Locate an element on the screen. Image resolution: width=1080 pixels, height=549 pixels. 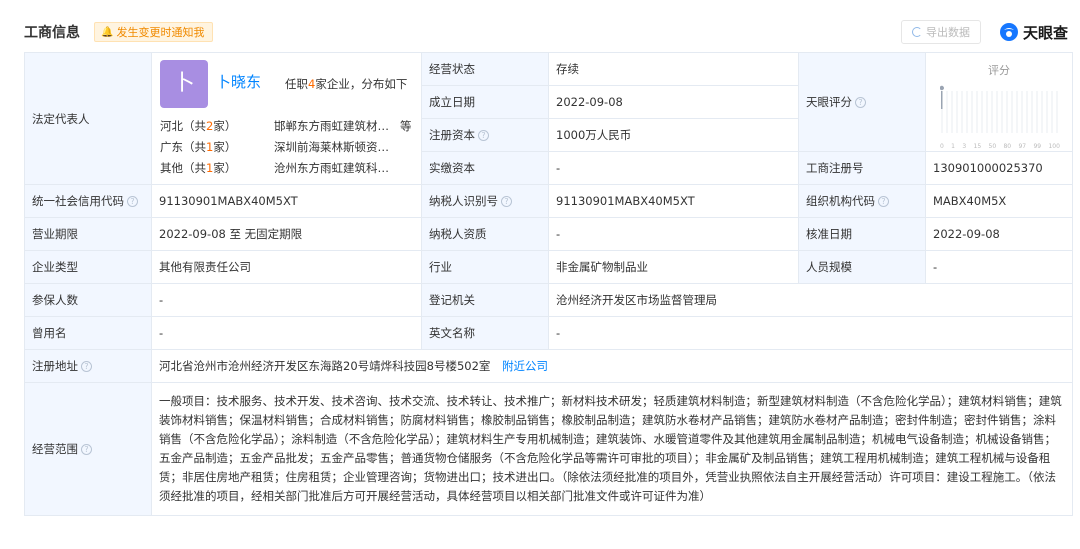
logo-icon is located at coordinates (1008, 32).